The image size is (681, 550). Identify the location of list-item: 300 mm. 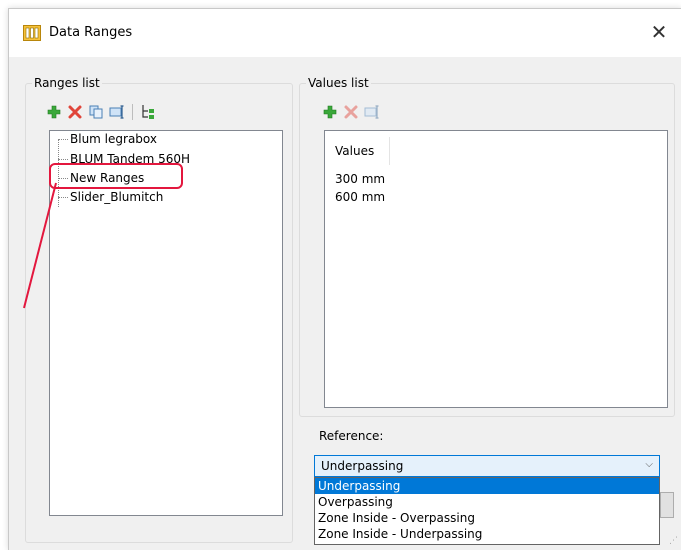
(360, 179).